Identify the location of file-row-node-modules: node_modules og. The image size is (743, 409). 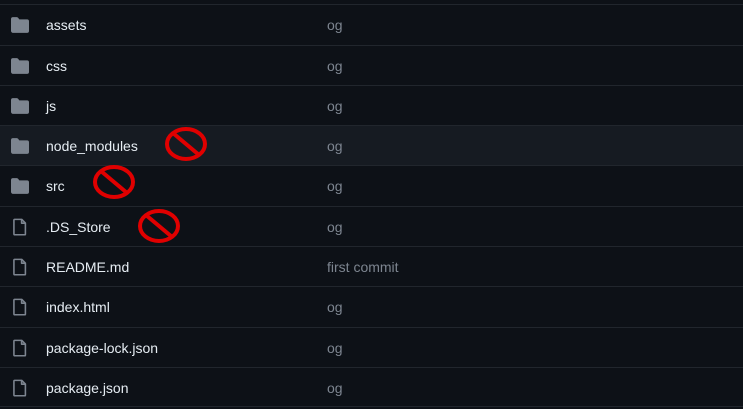
(371, 145).